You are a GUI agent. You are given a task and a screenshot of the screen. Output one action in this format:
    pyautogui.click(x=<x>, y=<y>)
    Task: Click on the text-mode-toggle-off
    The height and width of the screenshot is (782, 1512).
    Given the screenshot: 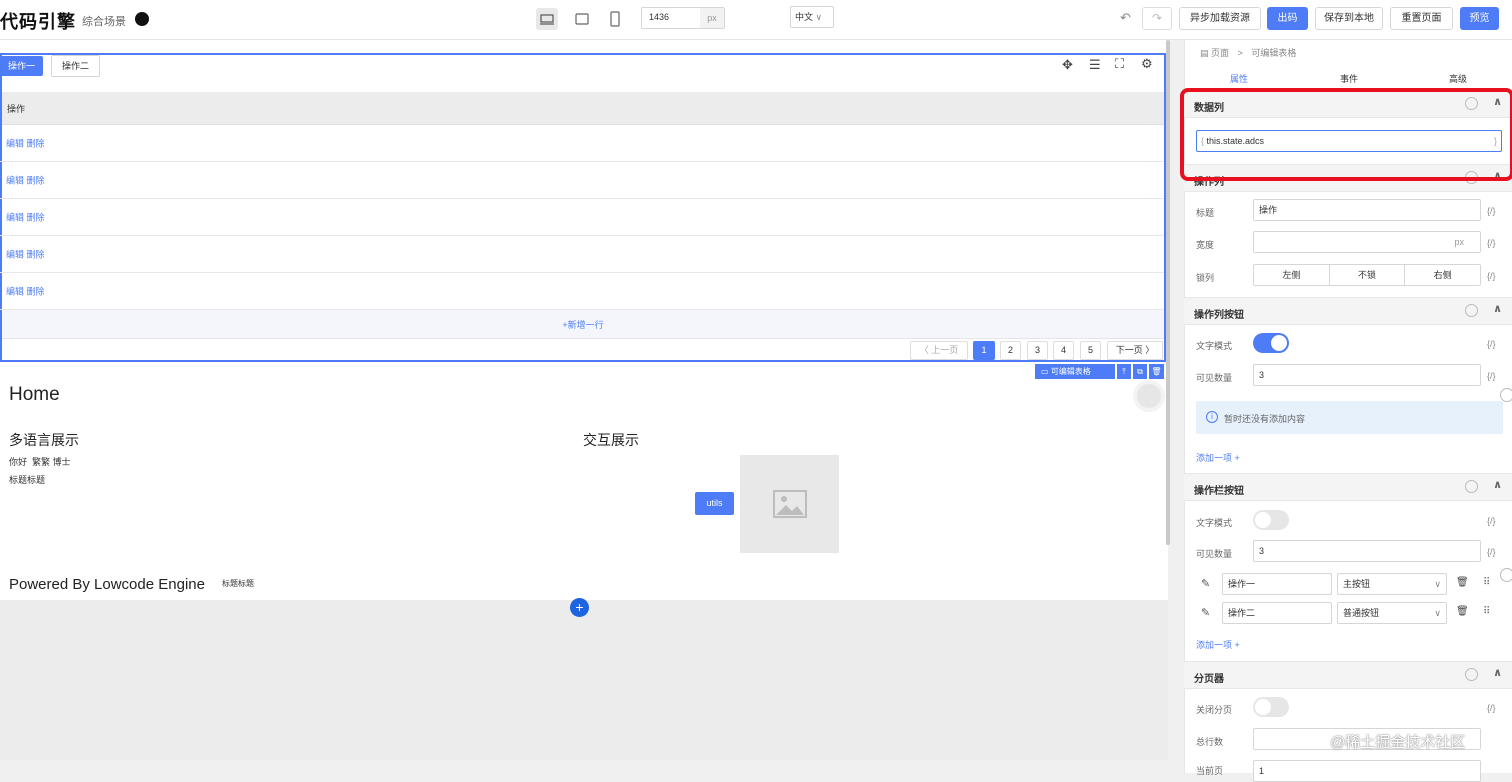 What is the action you would take?
    pyautogui.click(x=1271, y=520)
    